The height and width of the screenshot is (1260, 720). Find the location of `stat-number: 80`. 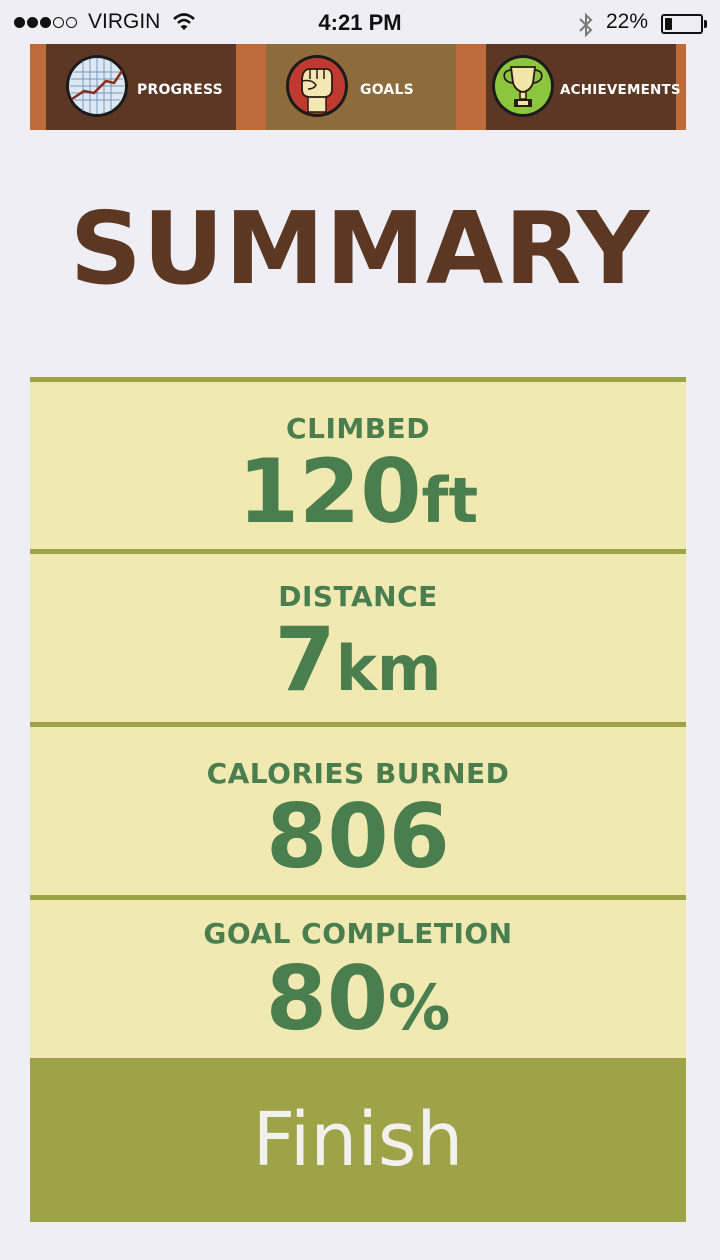

stat-number: 80 is located at coordinates (327, 998).